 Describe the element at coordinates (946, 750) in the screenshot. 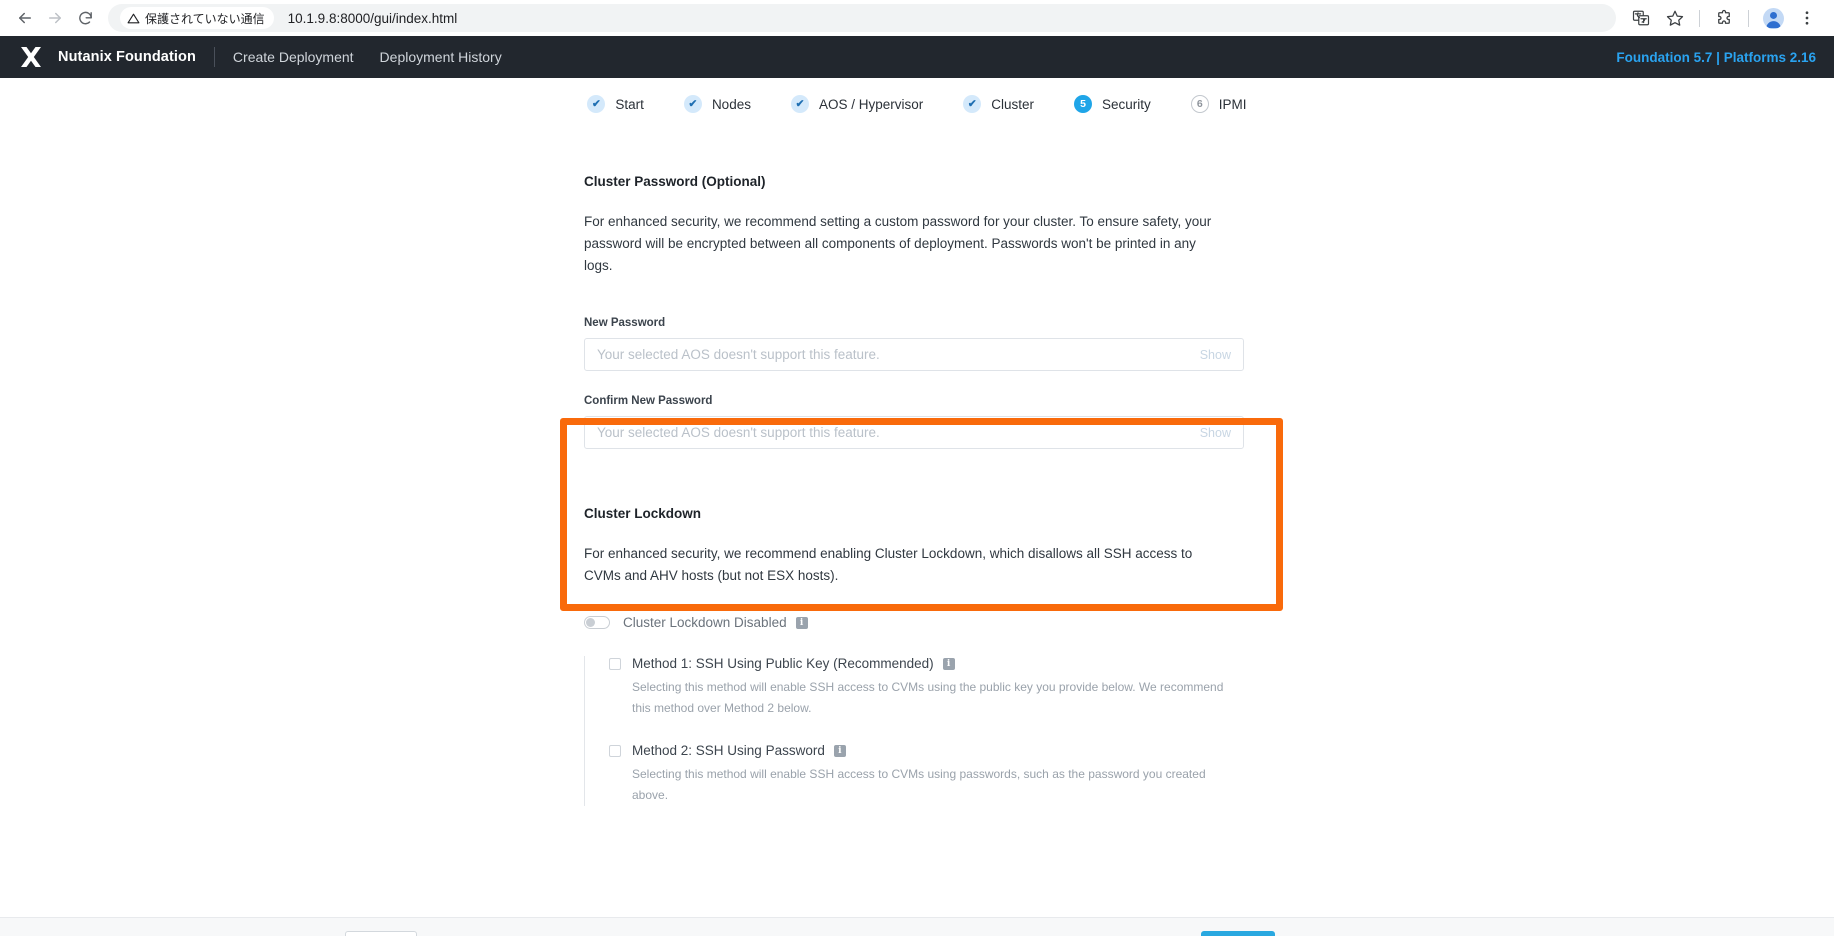

I see `method-2-head: Method 2: SSH Using Password i` at that location.